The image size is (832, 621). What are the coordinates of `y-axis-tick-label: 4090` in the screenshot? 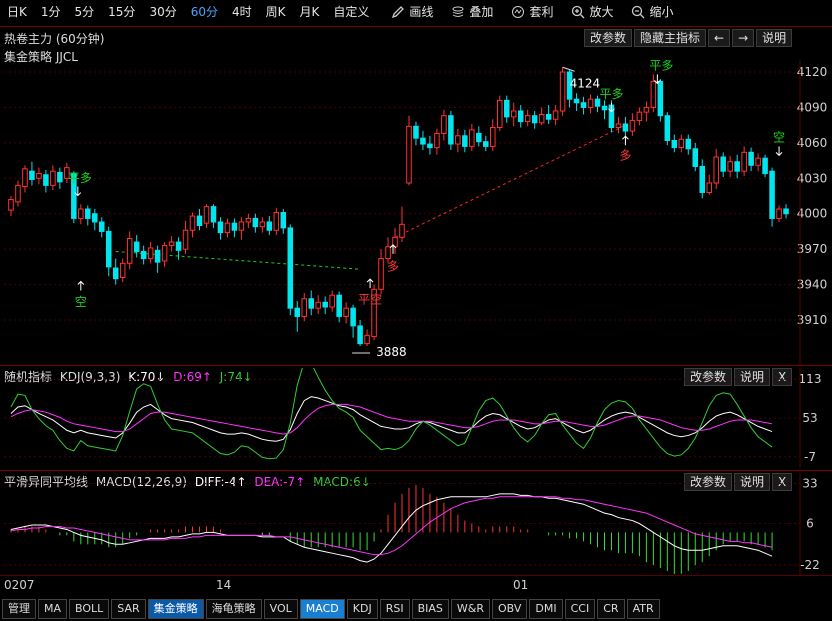 It's located at (812, 107).